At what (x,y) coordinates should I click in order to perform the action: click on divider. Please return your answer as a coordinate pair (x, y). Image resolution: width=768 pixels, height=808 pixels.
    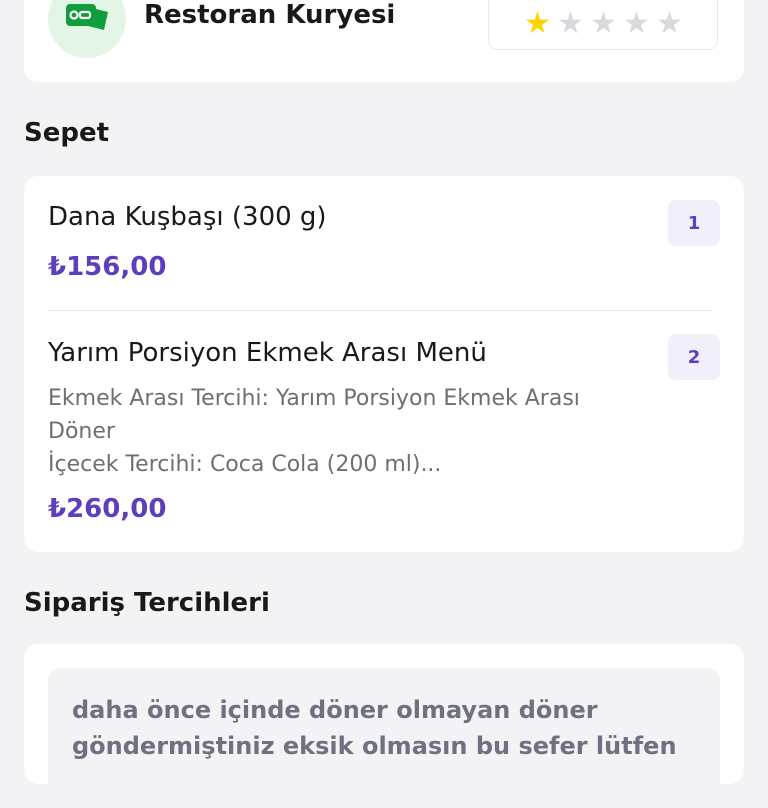
    Looking at the image, I should click on (380, 310).